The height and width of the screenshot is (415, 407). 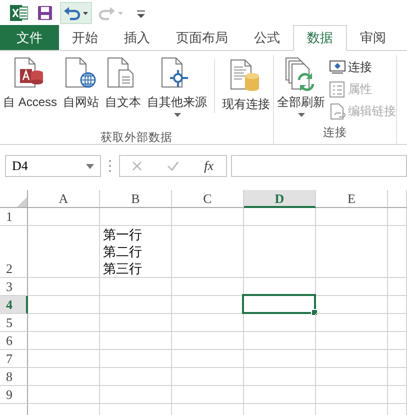 What do you see at coordinates (14, 377) in the screenshot?
I see `row-header: 8` at bounding box center [14, 377].